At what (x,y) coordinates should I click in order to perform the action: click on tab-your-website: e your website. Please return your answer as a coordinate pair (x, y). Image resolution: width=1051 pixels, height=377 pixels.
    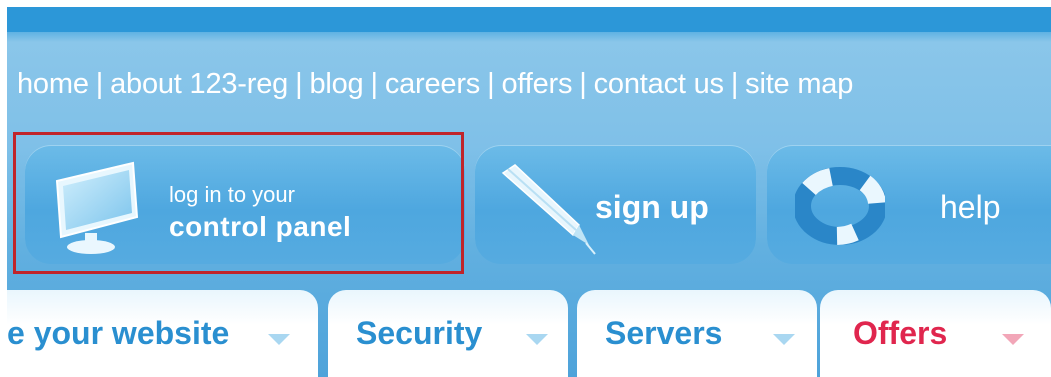
    Looking at the image, I should click on (162, 333).